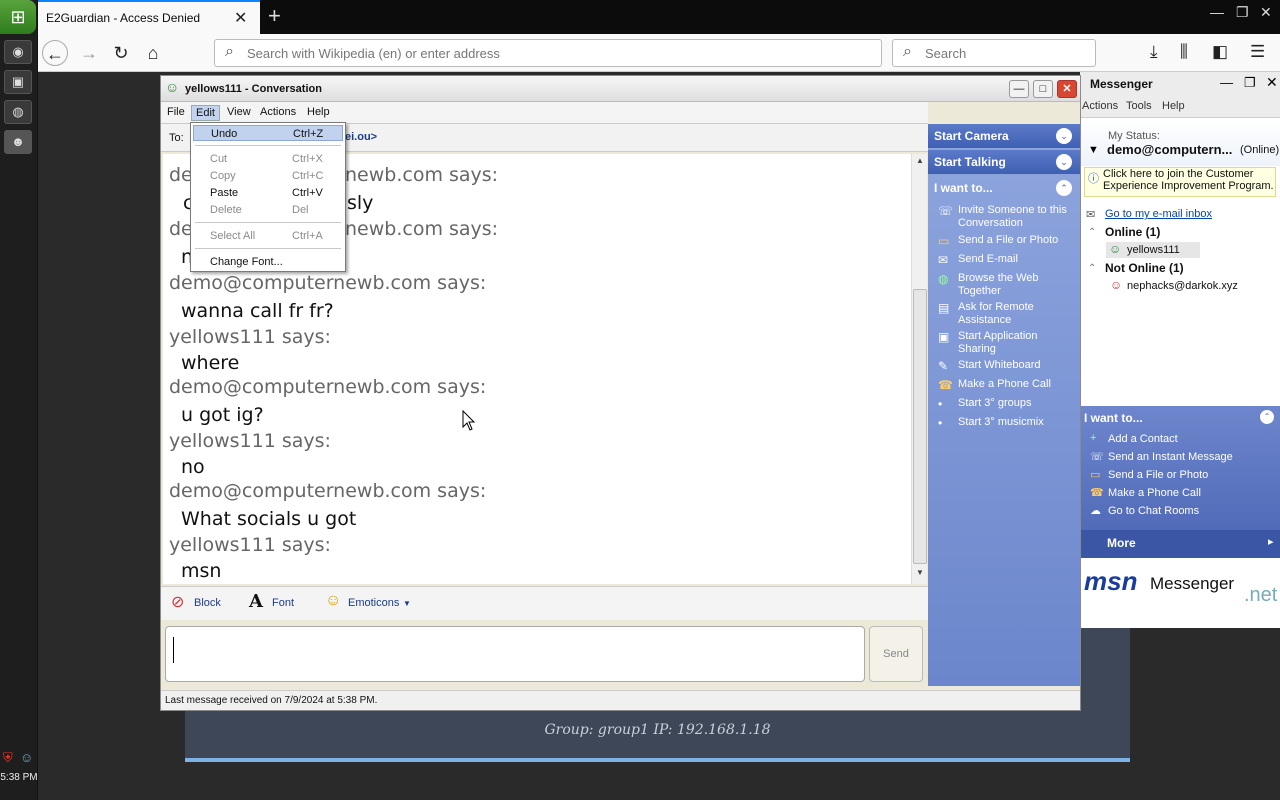 The height and width of the screenshot is (800, 1280). What do you see at coordinates (176, 112) in the screenshot?
I see `menu-file: File` at bounding box center [176, 112].